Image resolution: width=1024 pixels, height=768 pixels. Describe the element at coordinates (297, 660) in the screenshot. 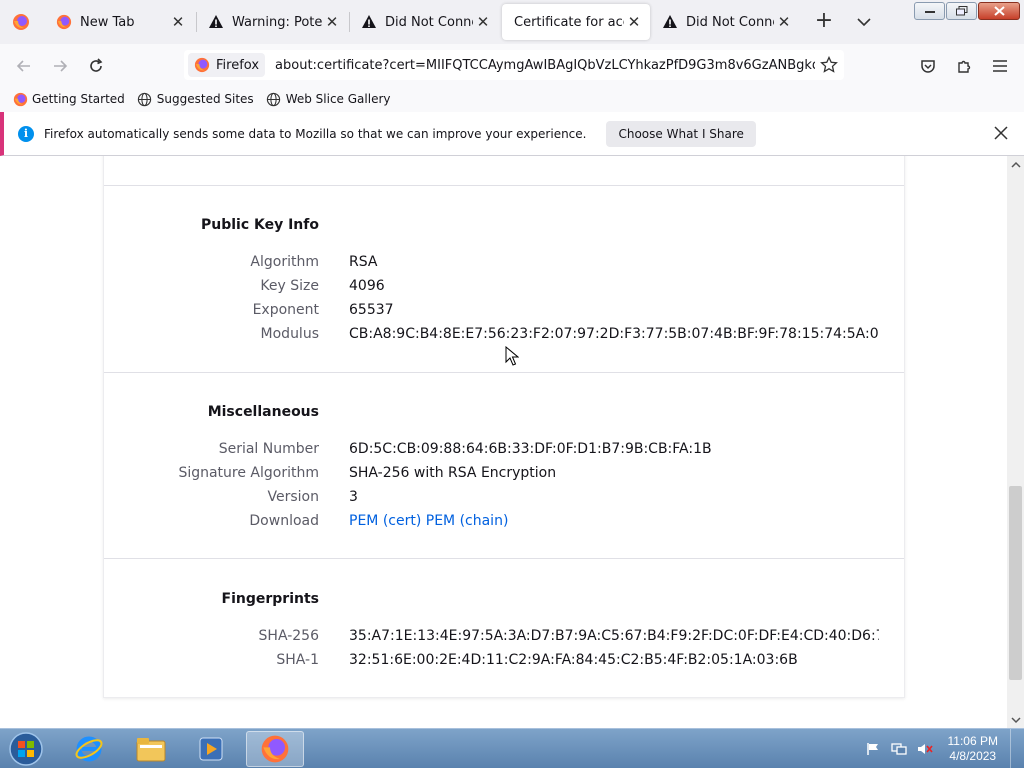

I see `row-label: SHA-1` at that location.